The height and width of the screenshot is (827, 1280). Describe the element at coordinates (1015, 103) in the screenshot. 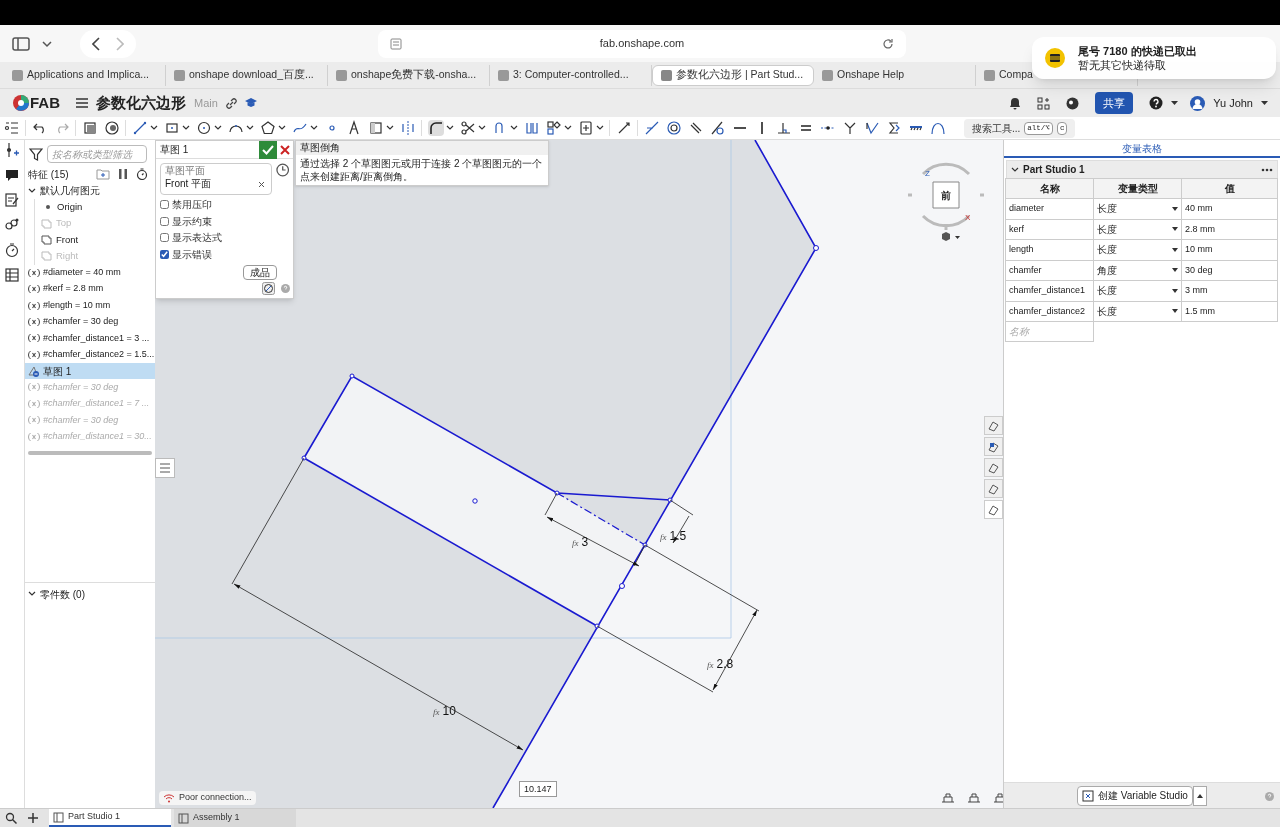

I see `bell-icon` at that location.